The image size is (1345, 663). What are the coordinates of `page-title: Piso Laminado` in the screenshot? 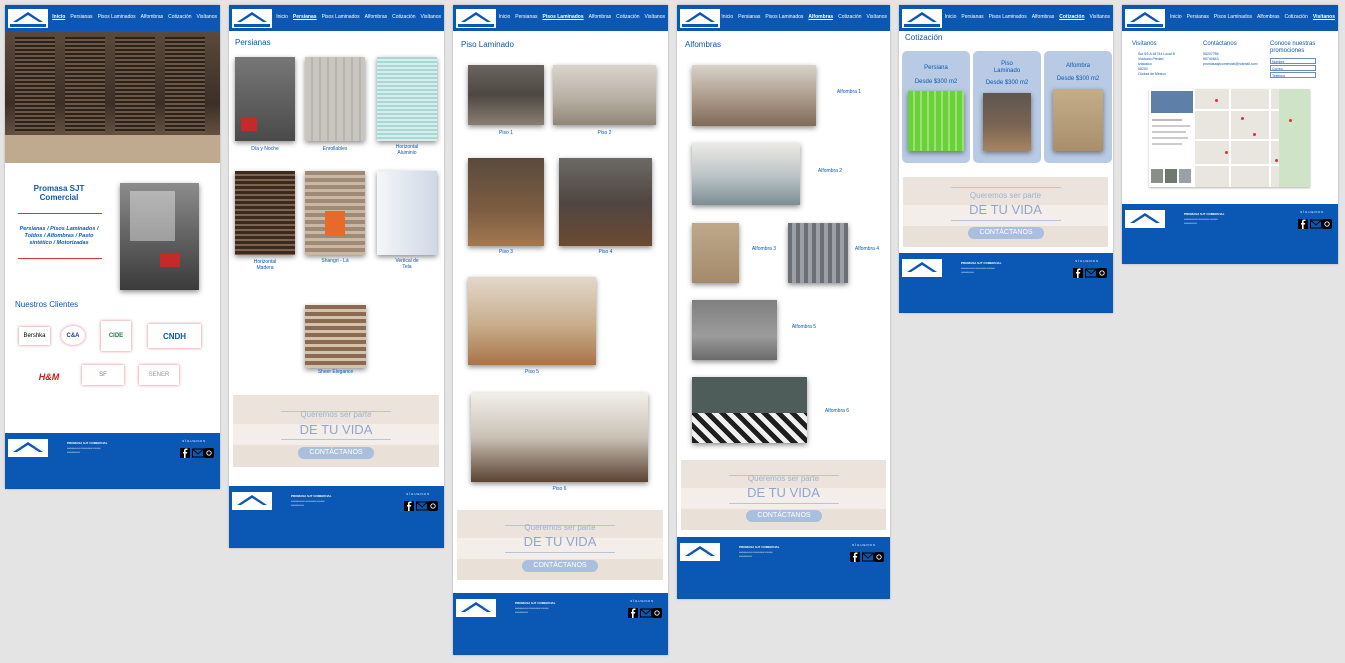 It's located at (487, 44).